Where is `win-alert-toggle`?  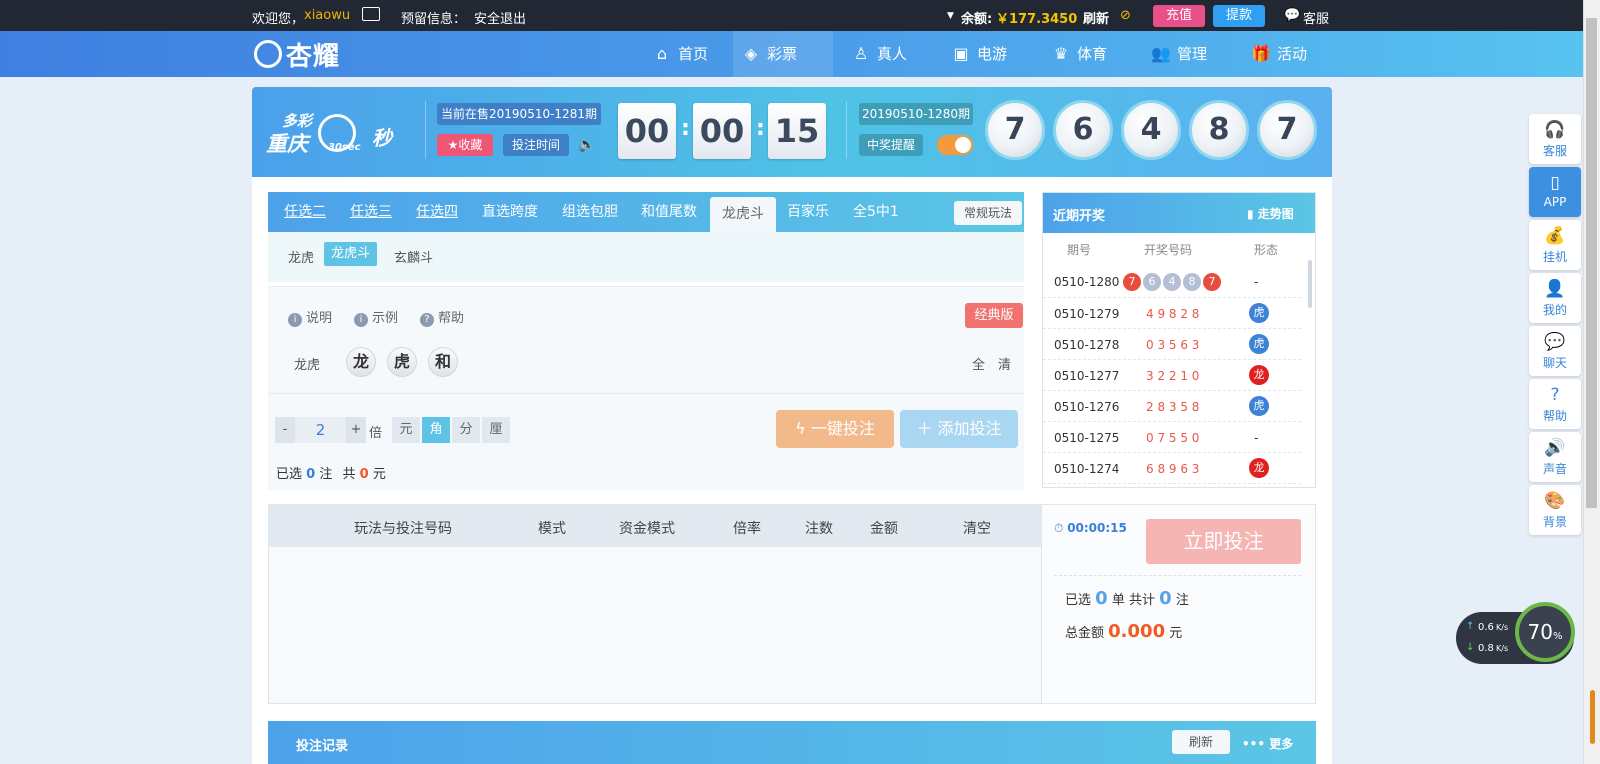
win-alert-toggle is located at coordinates (955, 145).